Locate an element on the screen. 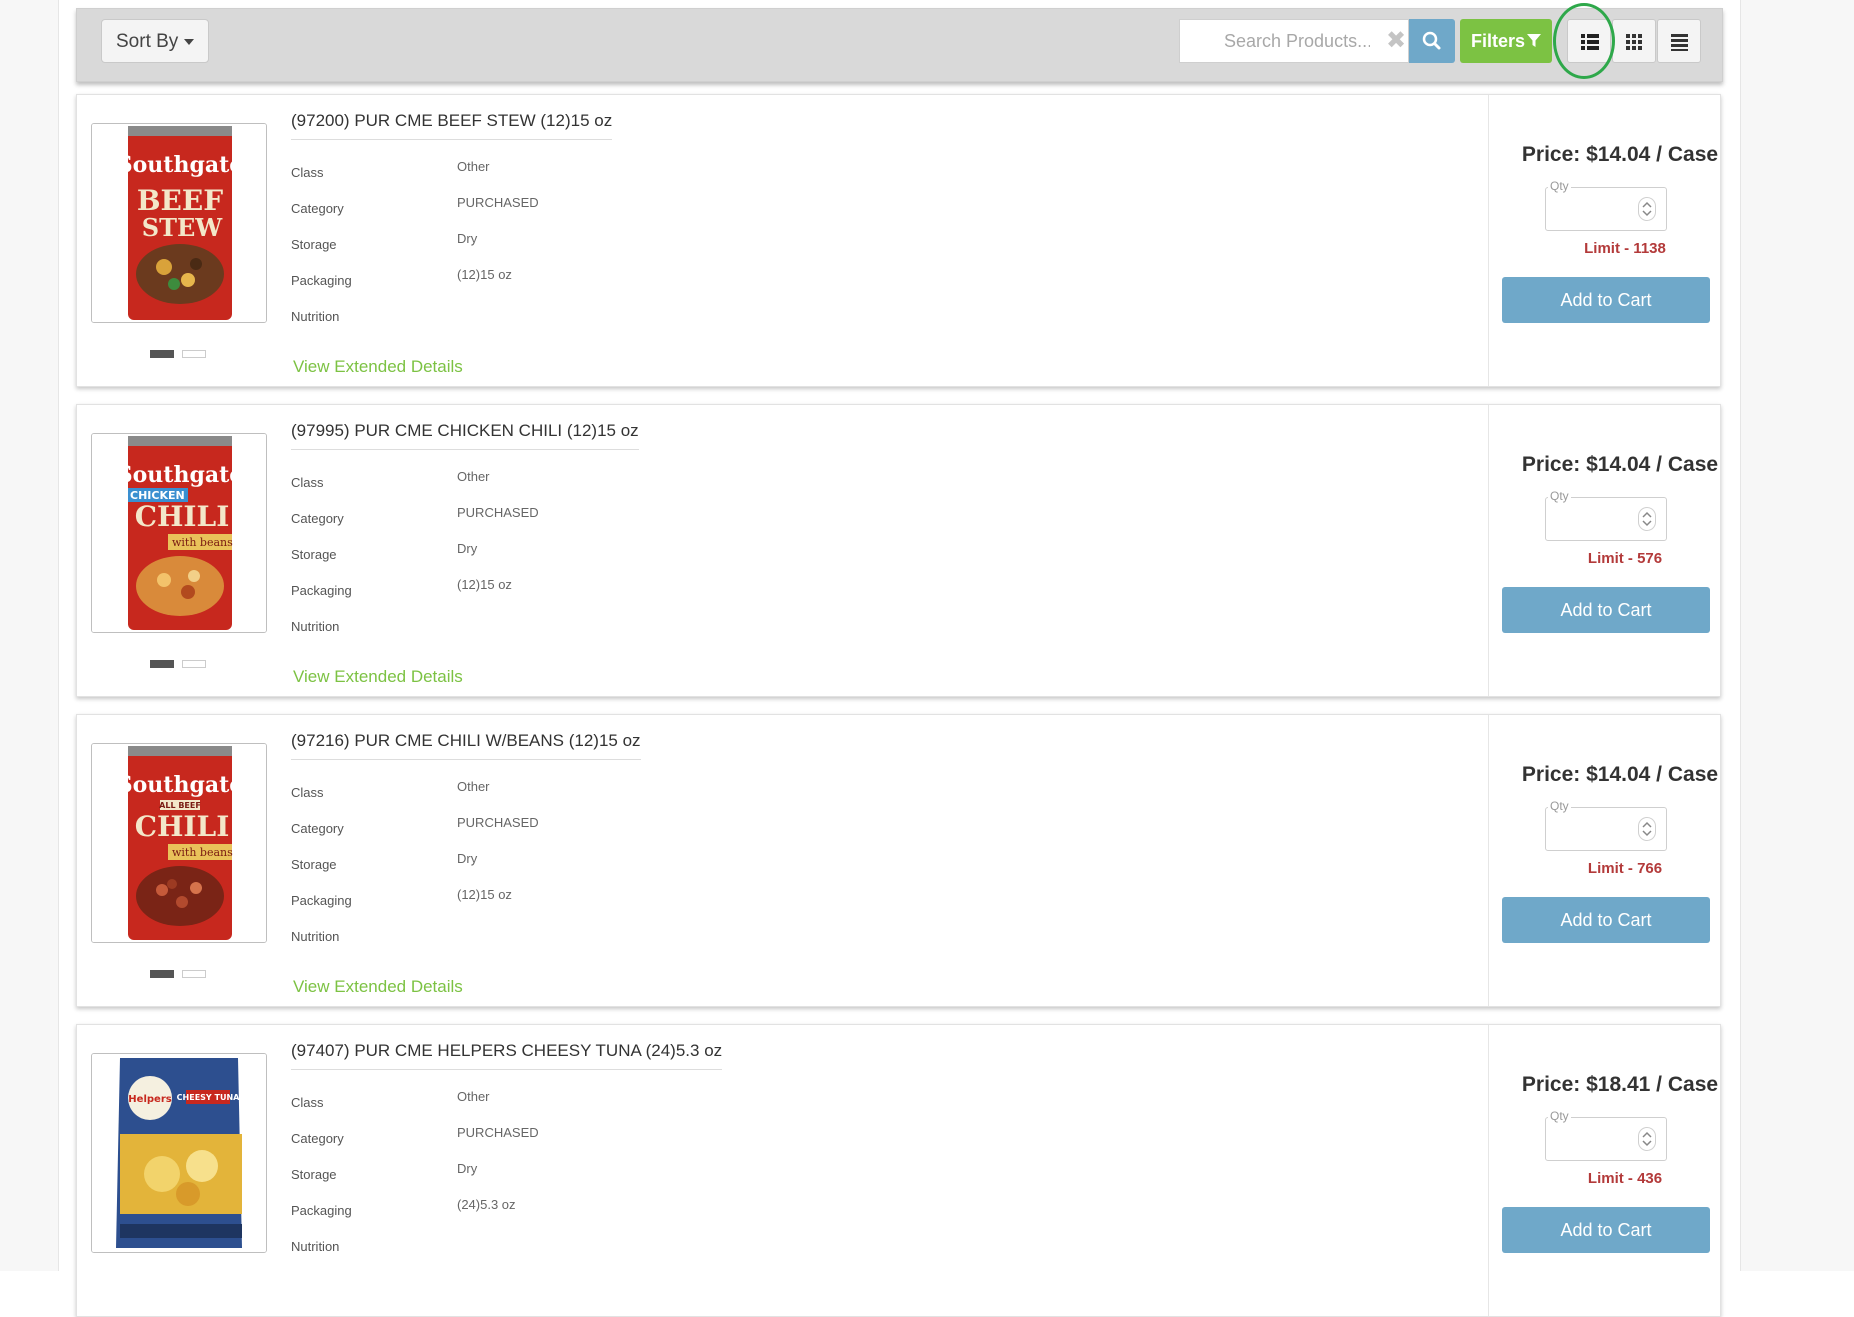  svg-text: ALL BEEF is located at coordinates (180, 805).